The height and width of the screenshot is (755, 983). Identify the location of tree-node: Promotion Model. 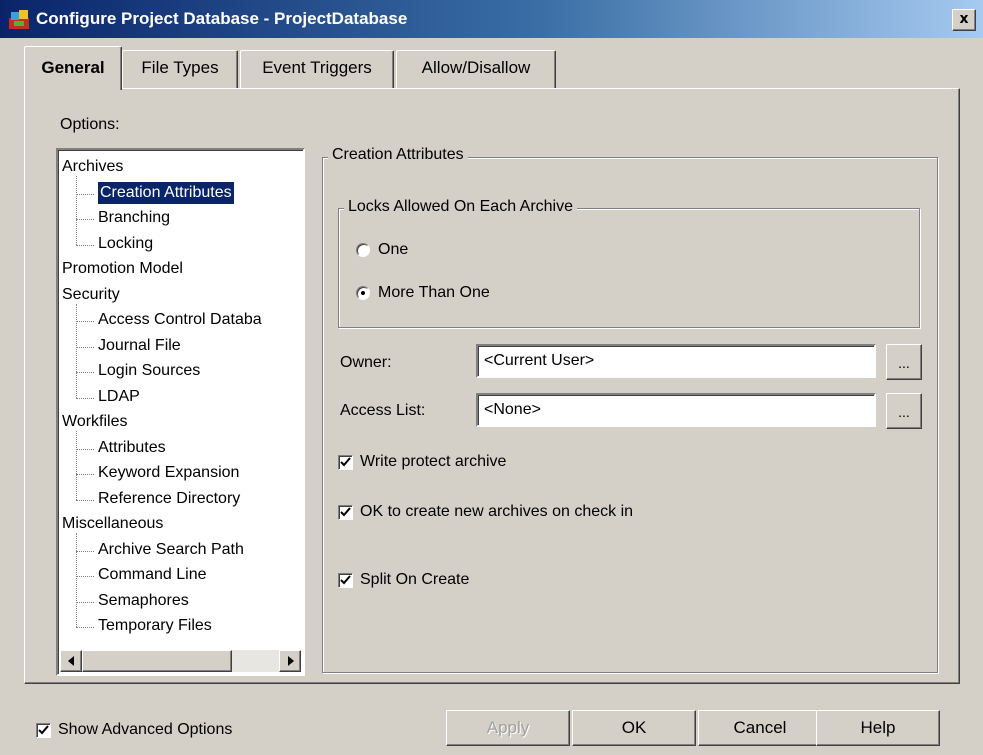
(122, 269).